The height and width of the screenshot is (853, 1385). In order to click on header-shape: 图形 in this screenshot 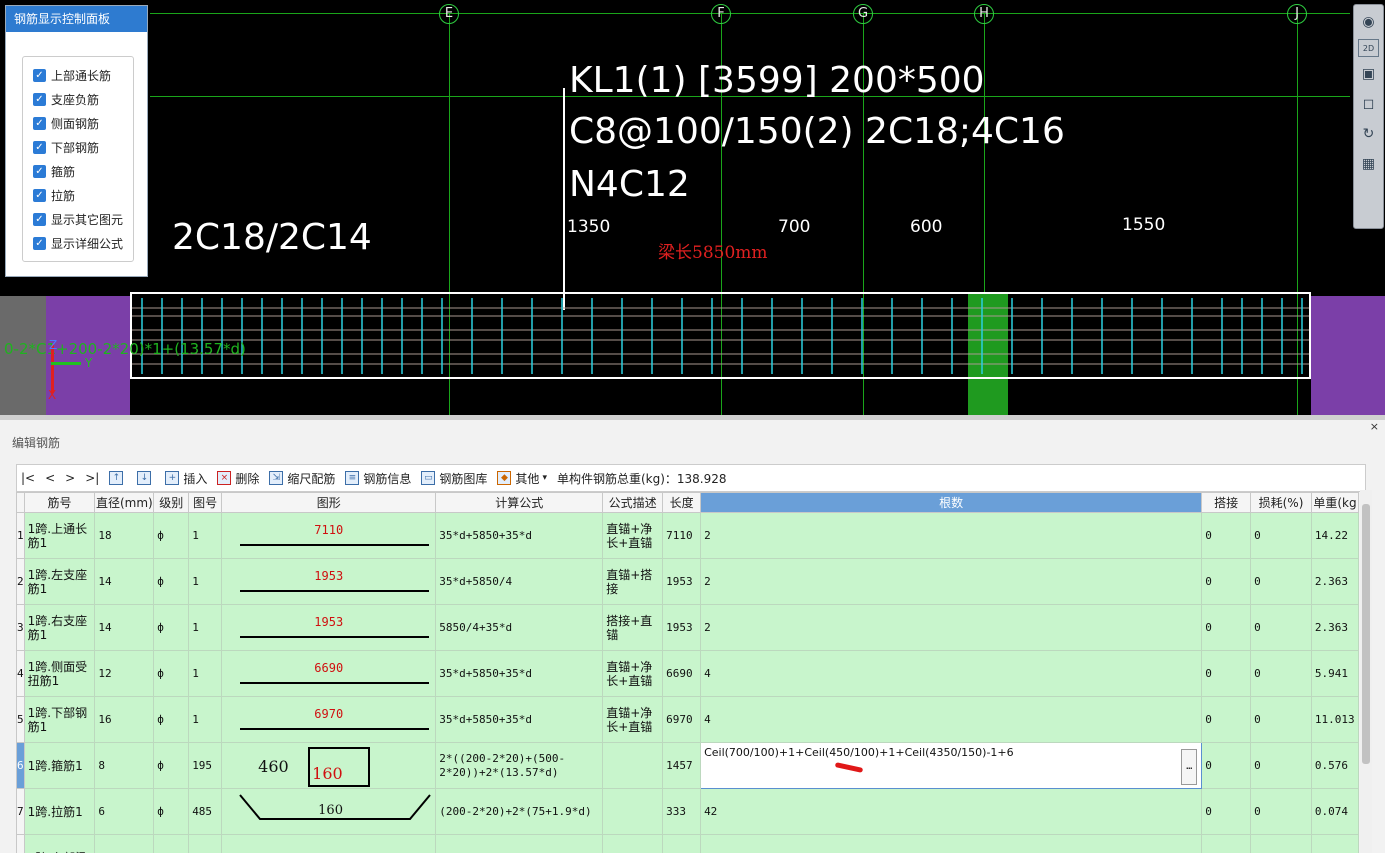, I will do `click(329, 502)`.